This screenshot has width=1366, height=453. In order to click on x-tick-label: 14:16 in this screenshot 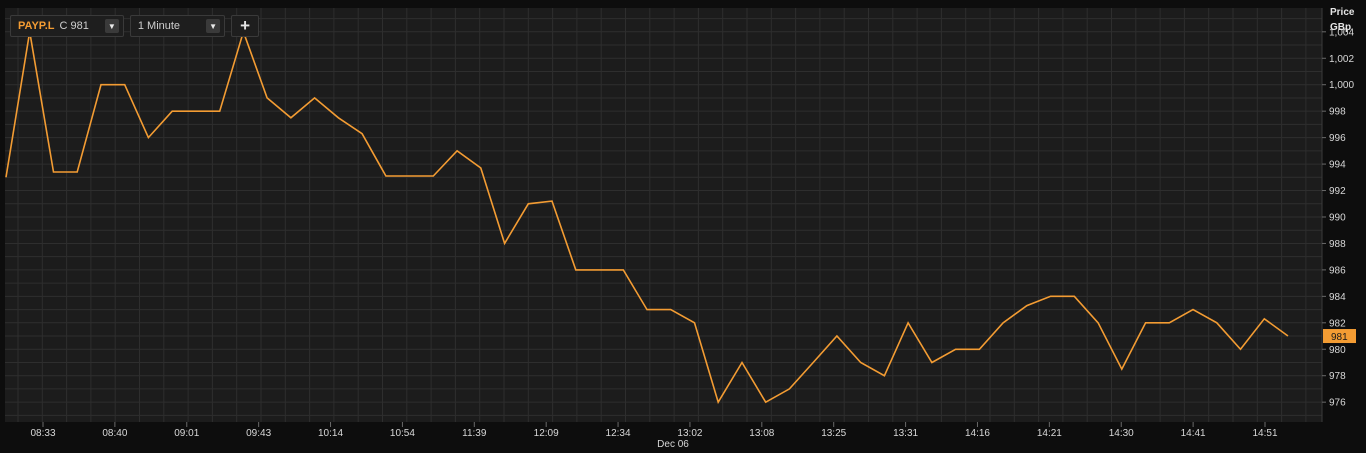, I will do `click(977, 433)`.